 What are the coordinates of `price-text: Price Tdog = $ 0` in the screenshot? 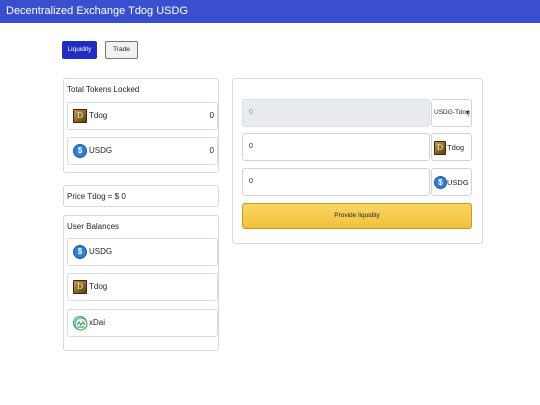 It's located at (96, 196).